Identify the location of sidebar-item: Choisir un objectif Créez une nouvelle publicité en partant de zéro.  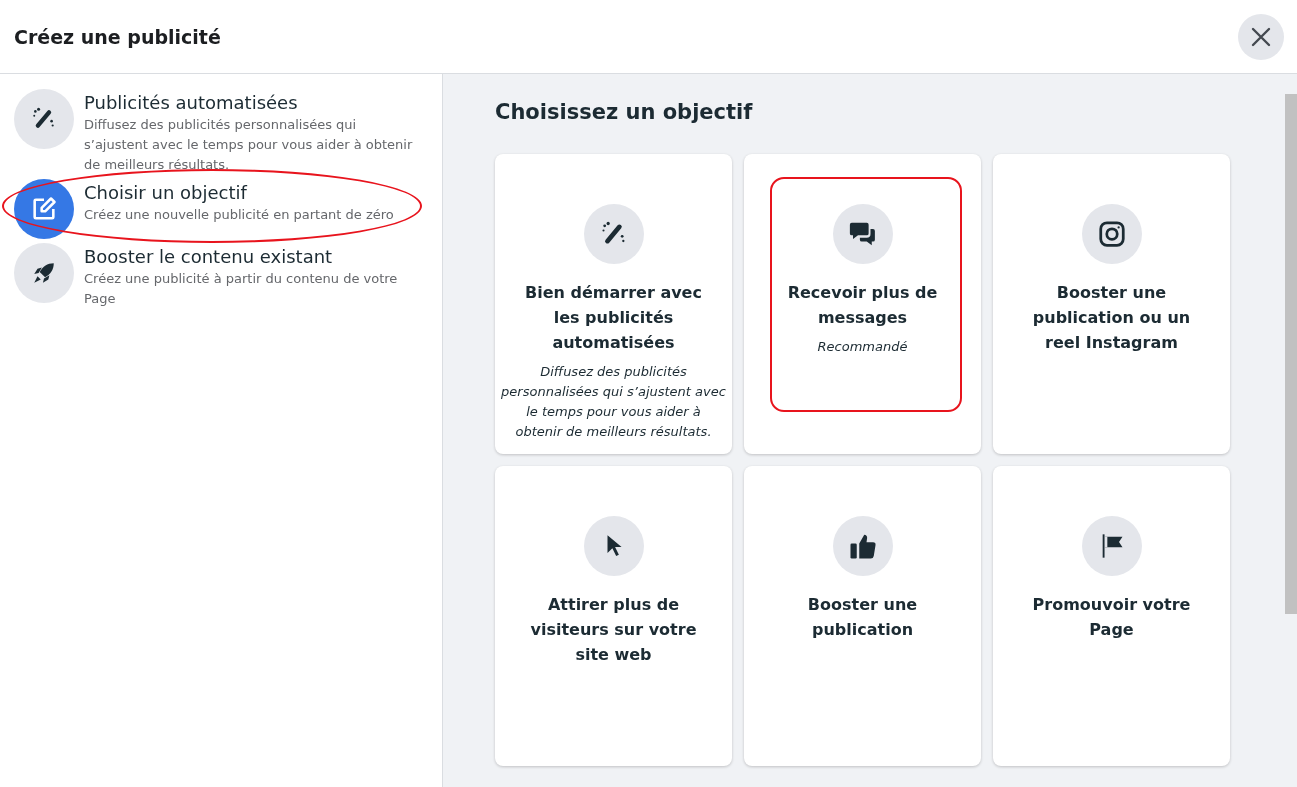
(228, 209).